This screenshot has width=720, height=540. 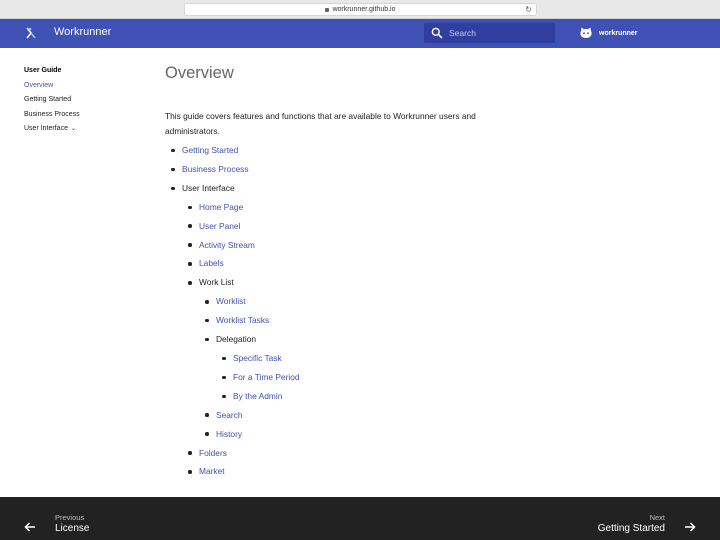 What do you see at coordinates (84, 118) in the screenshot?
I see `sidebar-item-business-process: Business Process` at bounding box center [84, 118].